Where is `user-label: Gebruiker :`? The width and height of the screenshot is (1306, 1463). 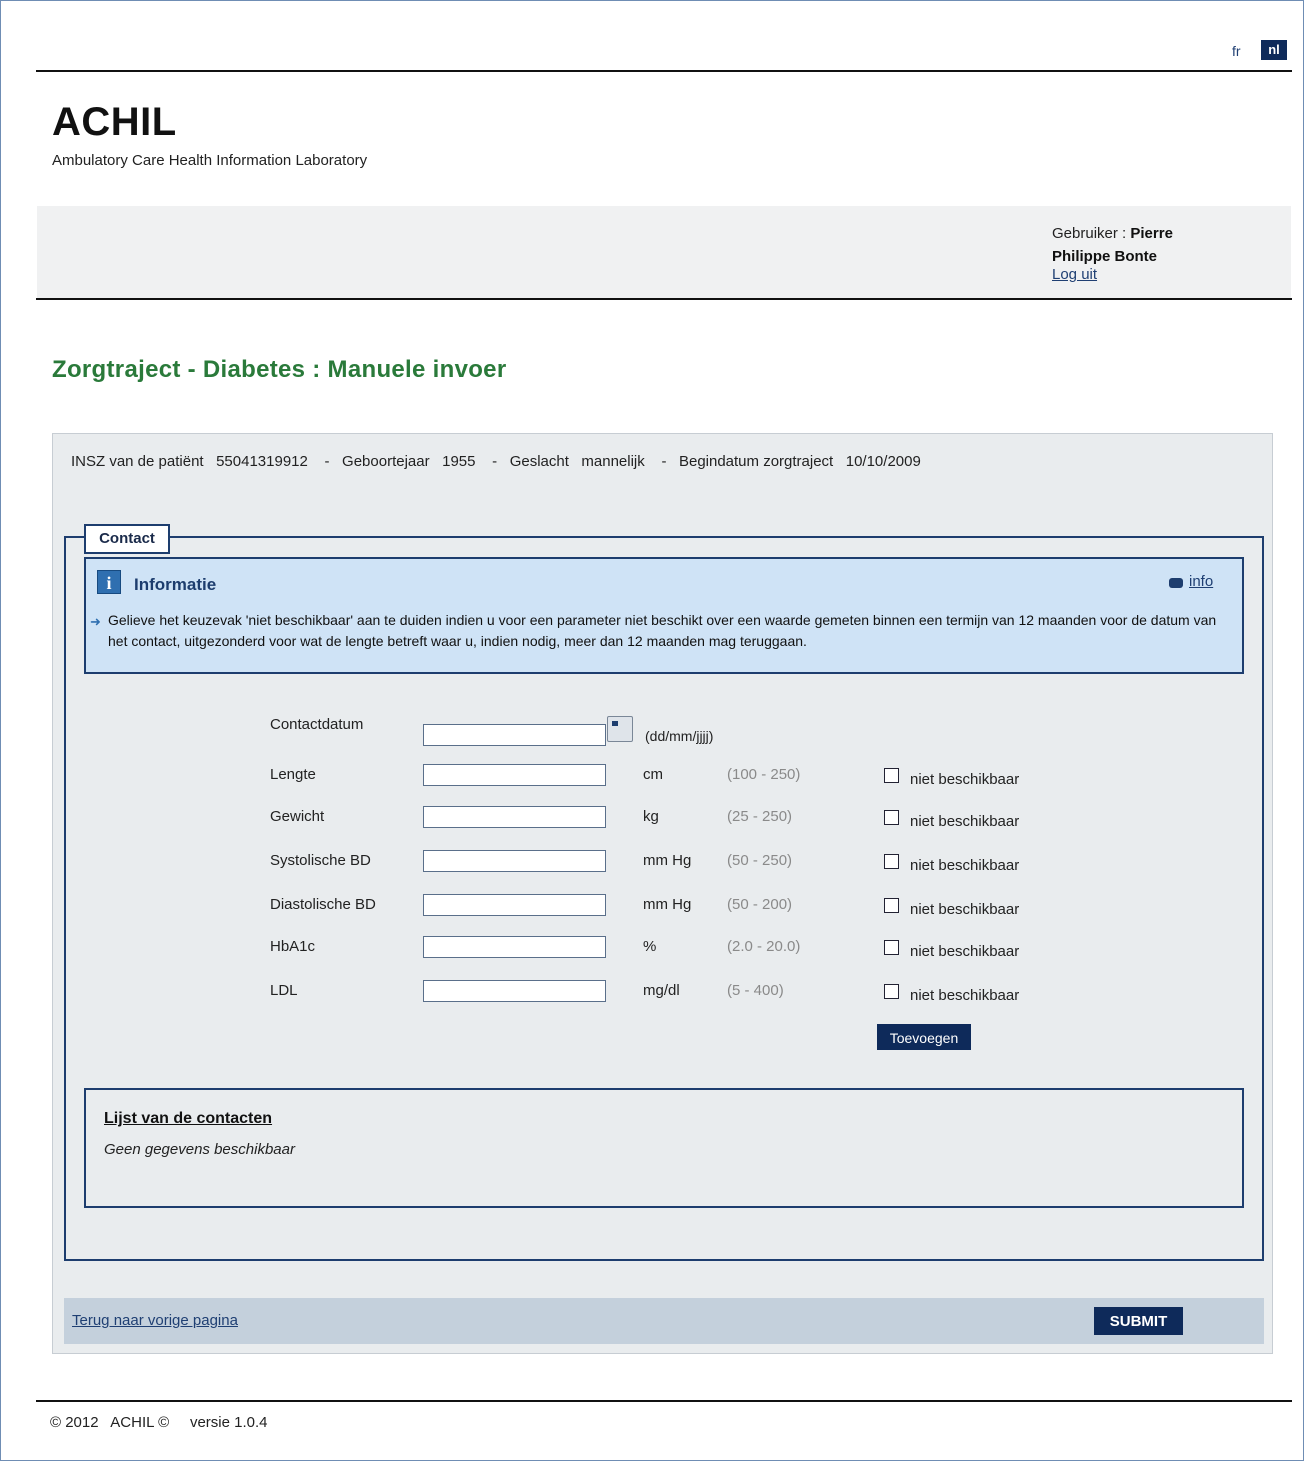
user-label: Gebruiker : is located at coordinates (1089, 233).